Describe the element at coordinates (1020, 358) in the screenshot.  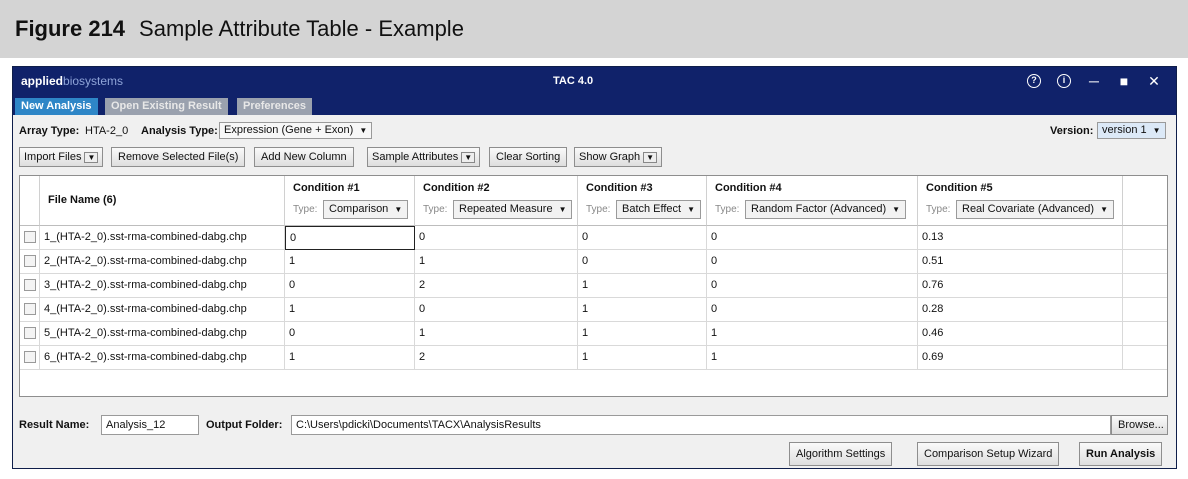
I see `condition-5-cell: 0.69` at that location.